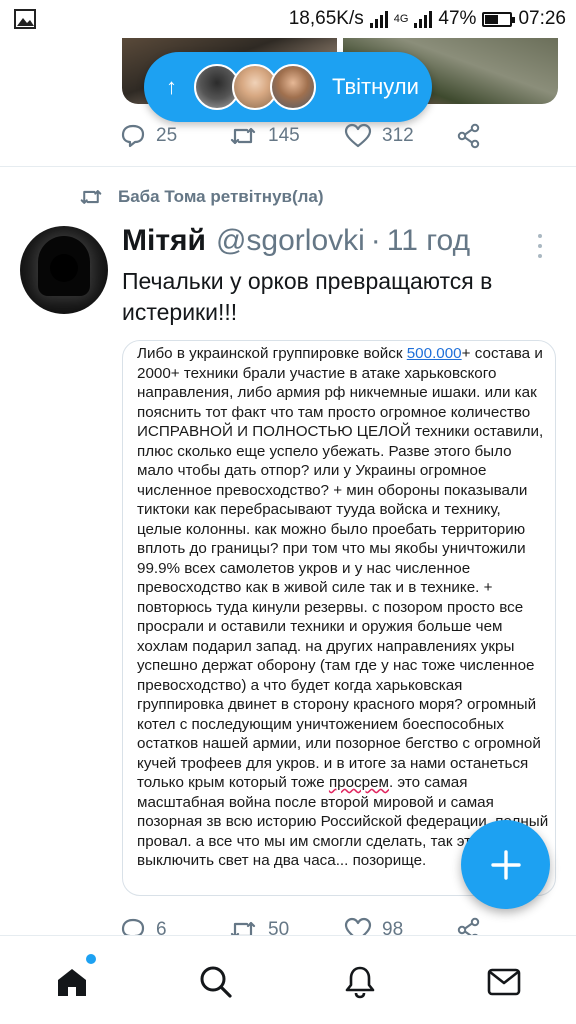  What do you see at coordinates (167, 135) in the screenshot?
I see `reply-count: 25` at bounding box center [167, 135].